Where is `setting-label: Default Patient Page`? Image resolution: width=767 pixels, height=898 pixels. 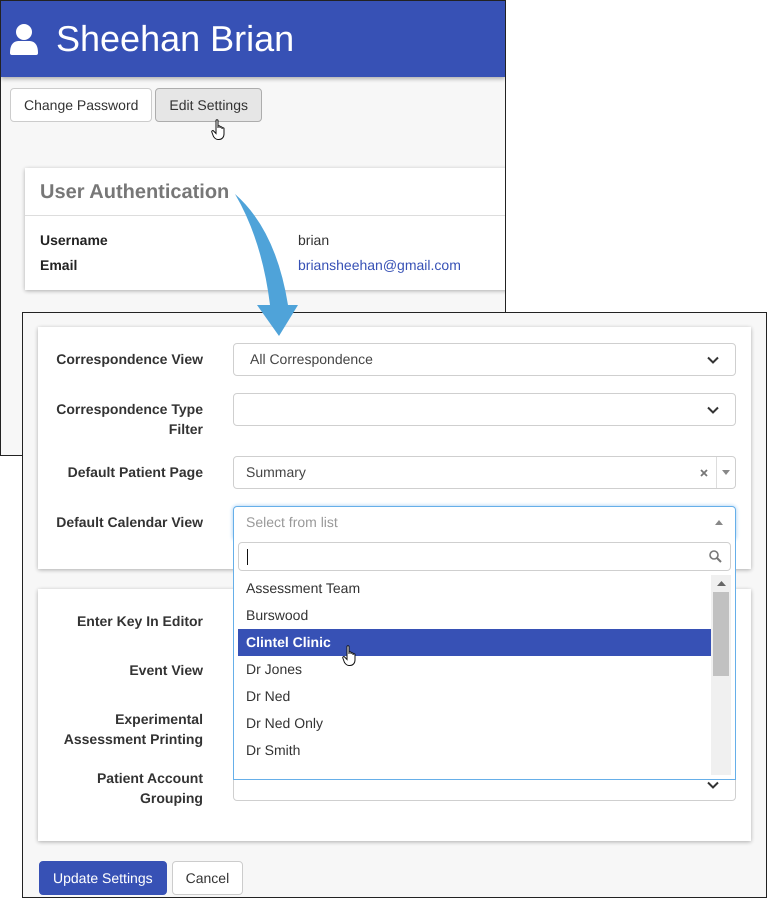 setting-label: Default Patient Page is located at coordinates (134, 472).